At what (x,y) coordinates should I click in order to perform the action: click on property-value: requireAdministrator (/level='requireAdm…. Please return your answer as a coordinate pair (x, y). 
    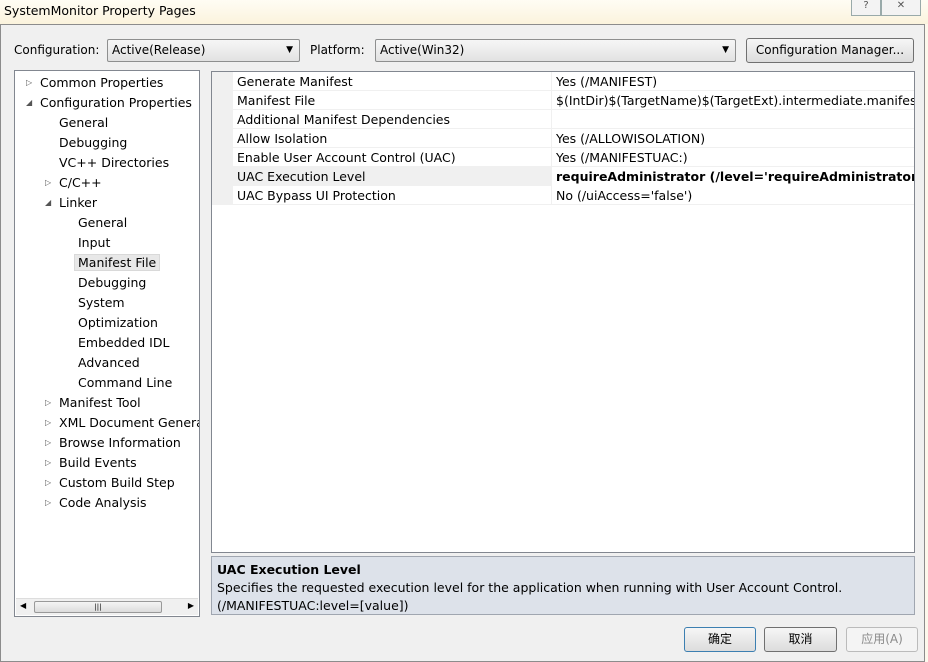
    Looking at the image, I should click on (732, 176).